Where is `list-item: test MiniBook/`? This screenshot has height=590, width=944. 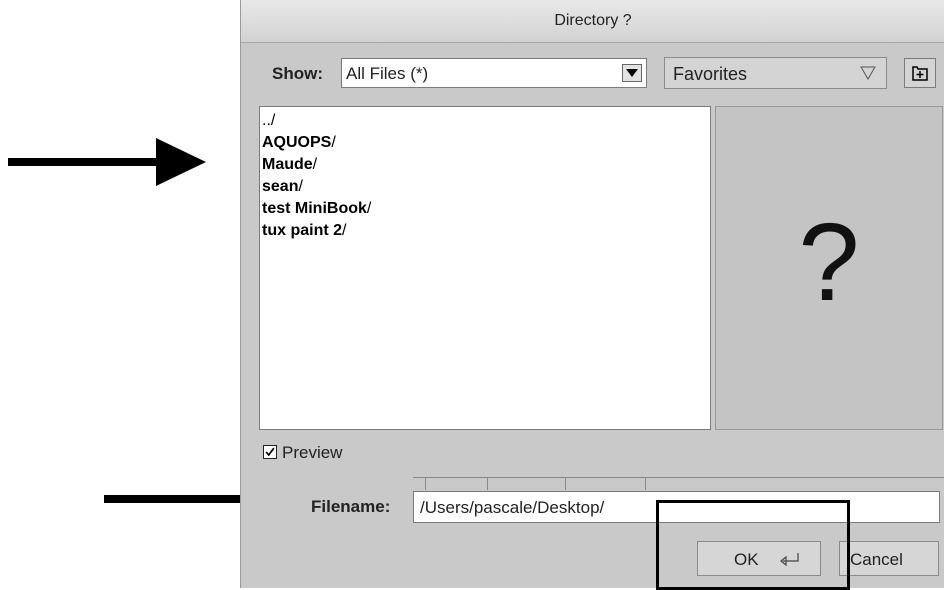 list-item: test MiniBook/ is located at coordinates (485, 209).